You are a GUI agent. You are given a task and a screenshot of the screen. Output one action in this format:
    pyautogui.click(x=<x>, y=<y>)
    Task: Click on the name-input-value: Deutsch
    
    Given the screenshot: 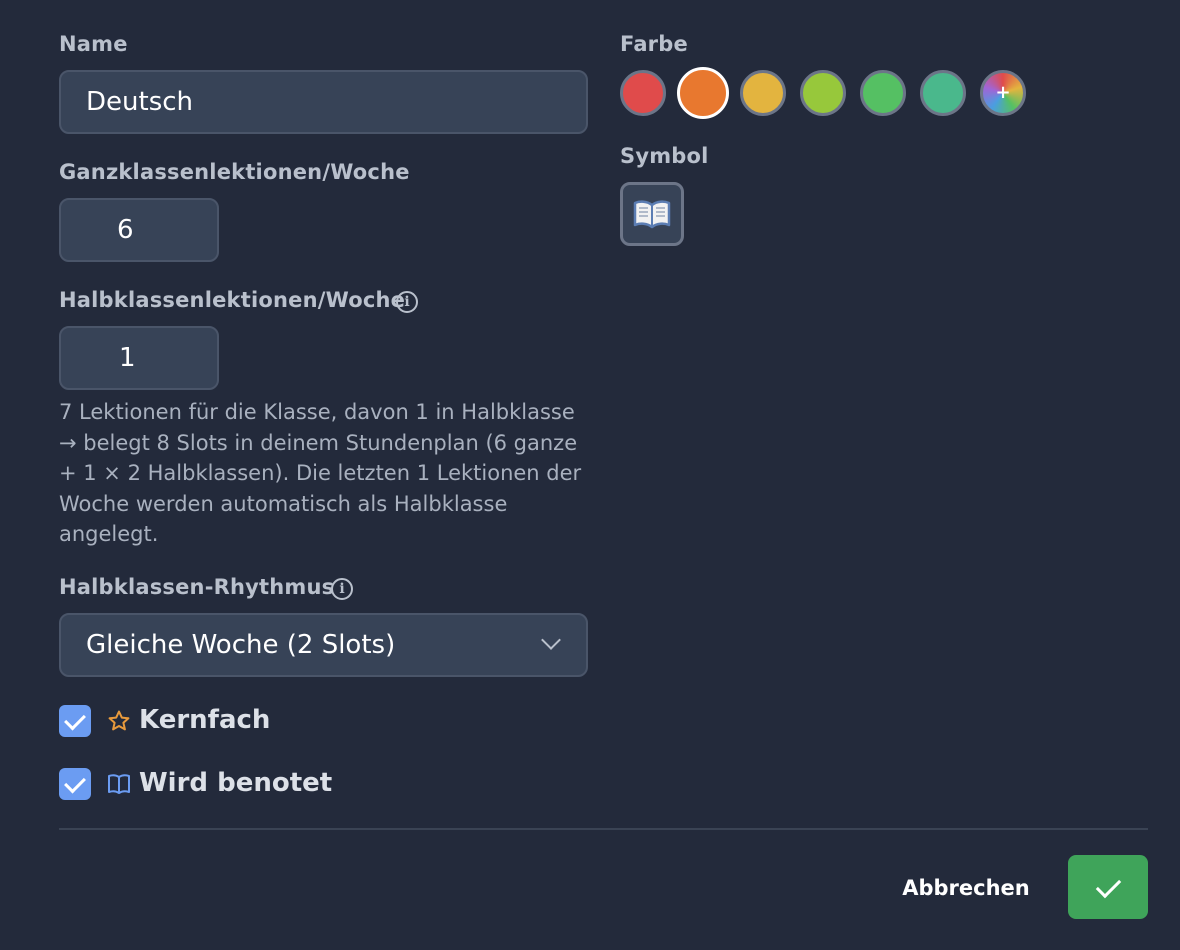 What is the action you would take?
    pyautogui.click(x=140, y=102)
    